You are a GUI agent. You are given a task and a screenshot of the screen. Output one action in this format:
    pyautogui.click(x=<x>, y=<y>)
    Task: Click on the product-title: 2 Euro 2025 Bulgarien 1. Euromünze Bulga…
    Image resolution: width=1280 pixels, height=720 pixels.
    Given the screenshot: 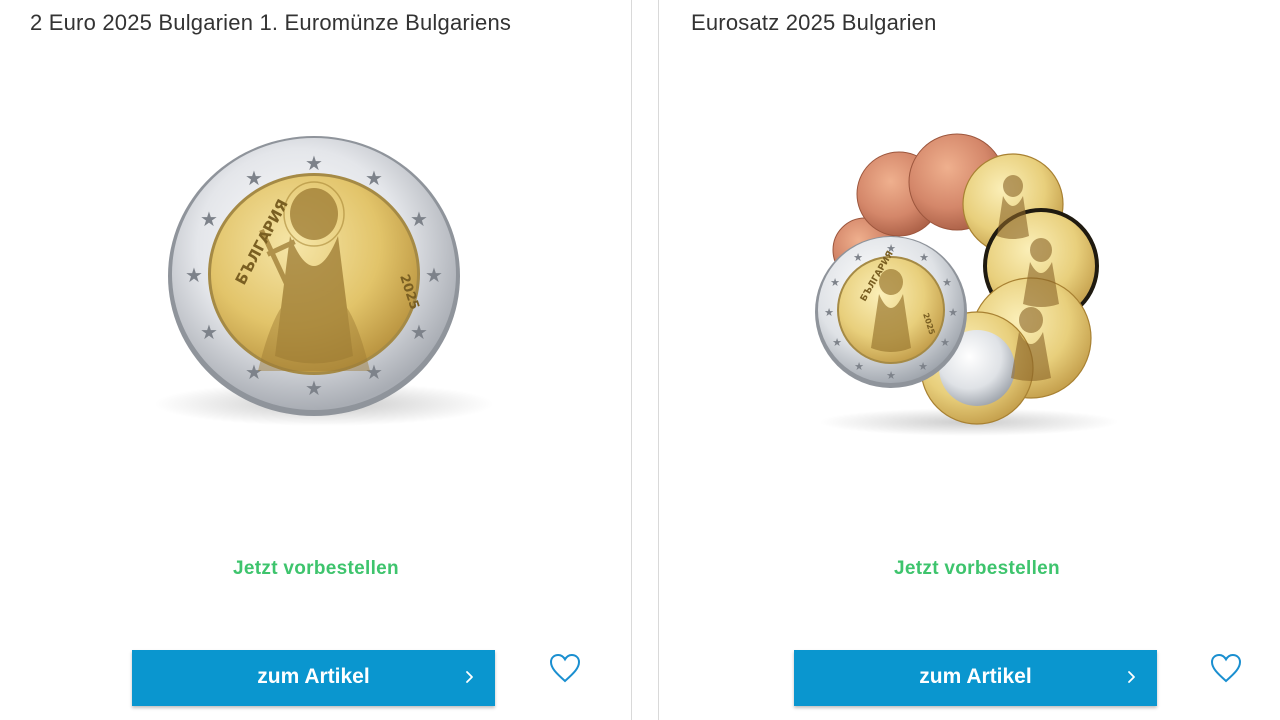 What is the action you would take?
    pyautogui.click(x=270, y=23)
    